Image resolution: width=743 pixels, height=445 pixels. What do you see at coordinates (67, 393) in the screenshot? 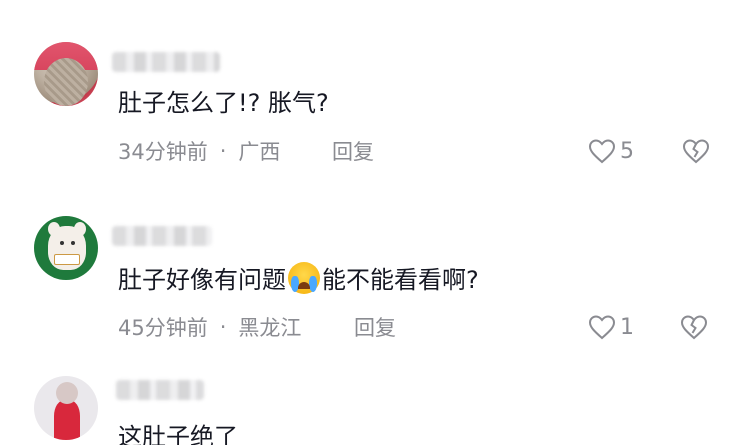
I see `avatar-head` at bounding box center [67, 393].